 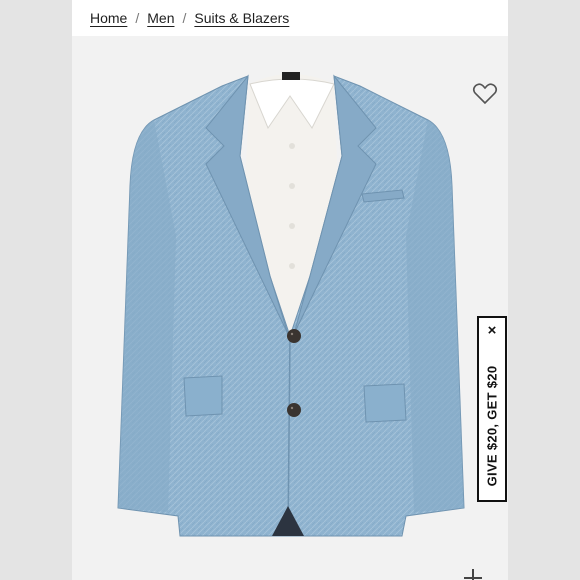 What do you see at coordinates (160, 18) in the screenshot?
I see `breadcrumb-men-link: Men` at bounding box center [160, 18].